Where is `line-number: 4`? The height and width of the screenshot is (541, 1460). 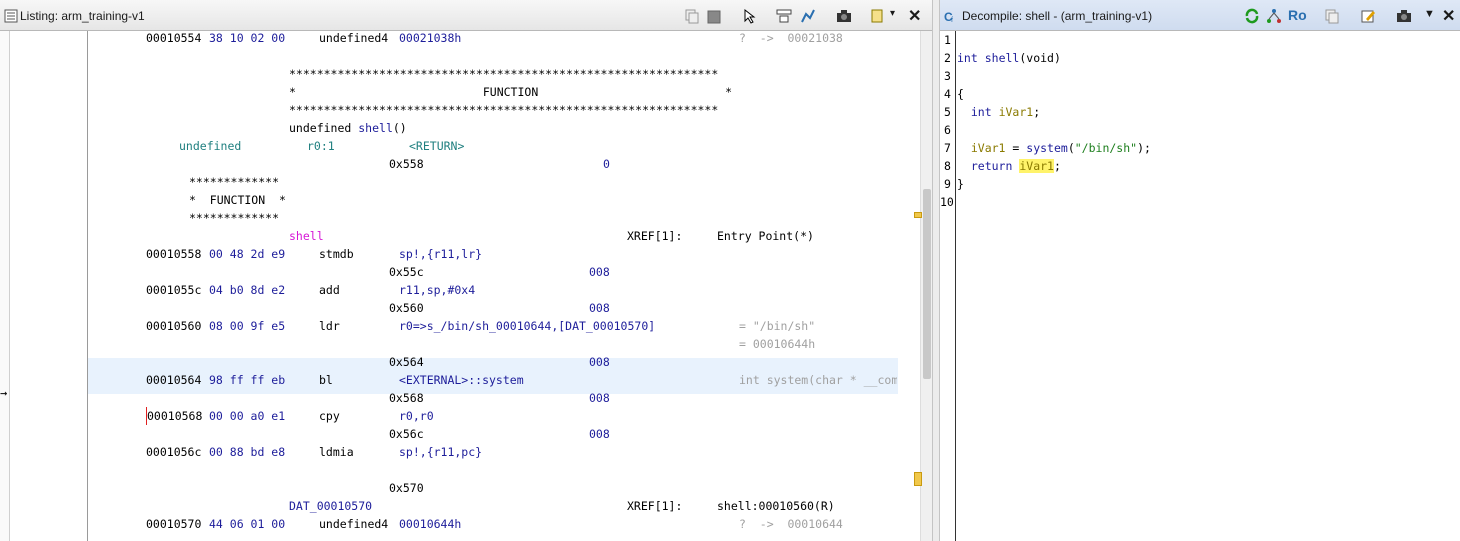 line-number: 4 is located at coordinates (947, 94).